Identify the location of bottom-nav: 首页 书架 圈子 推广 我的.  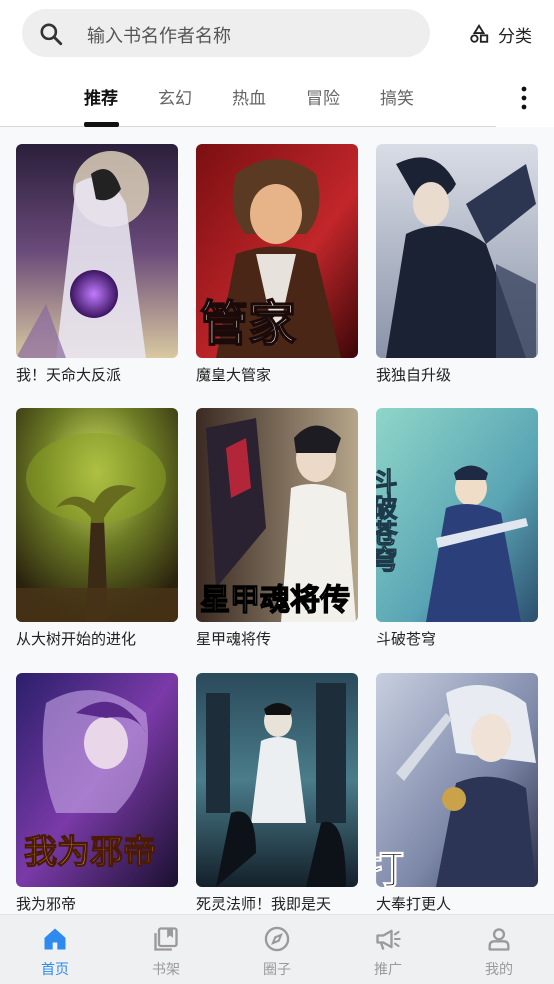
(277, 949).